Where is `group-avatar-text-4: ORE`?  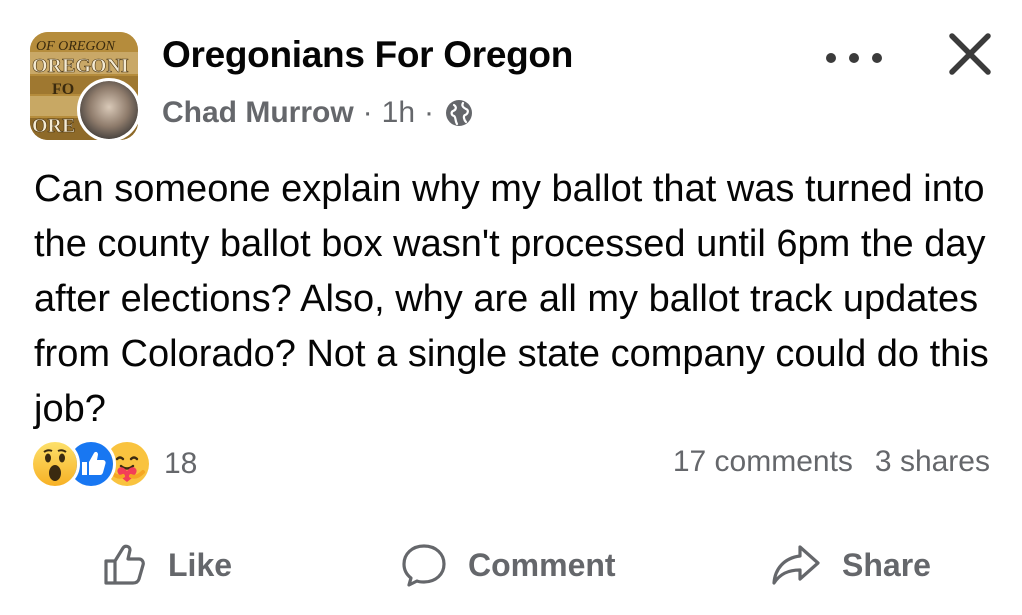
group-avatar-text-4: ORE is located at coordinates (53, 126).